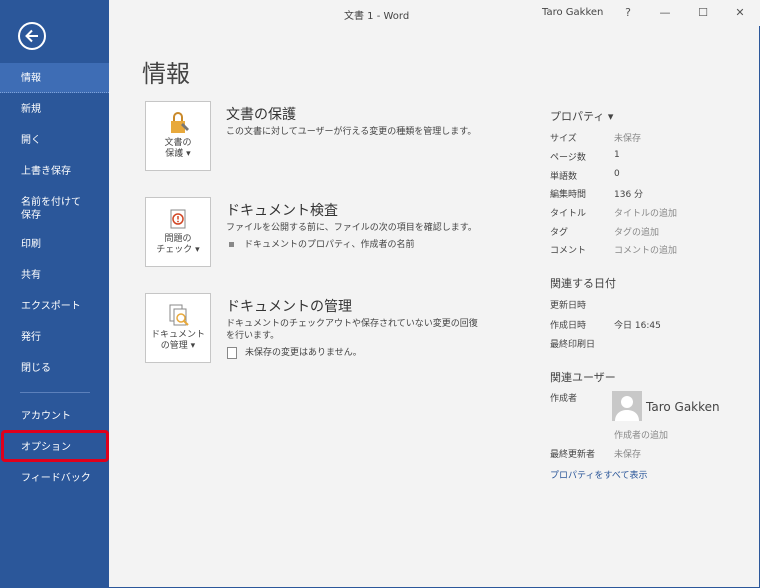 This screenshot has height=588, width=760. Describe the element at coordinates (598, 474) in the screenshot. I see `show-all-properties-link: プロパティをすべて表示` at that location.